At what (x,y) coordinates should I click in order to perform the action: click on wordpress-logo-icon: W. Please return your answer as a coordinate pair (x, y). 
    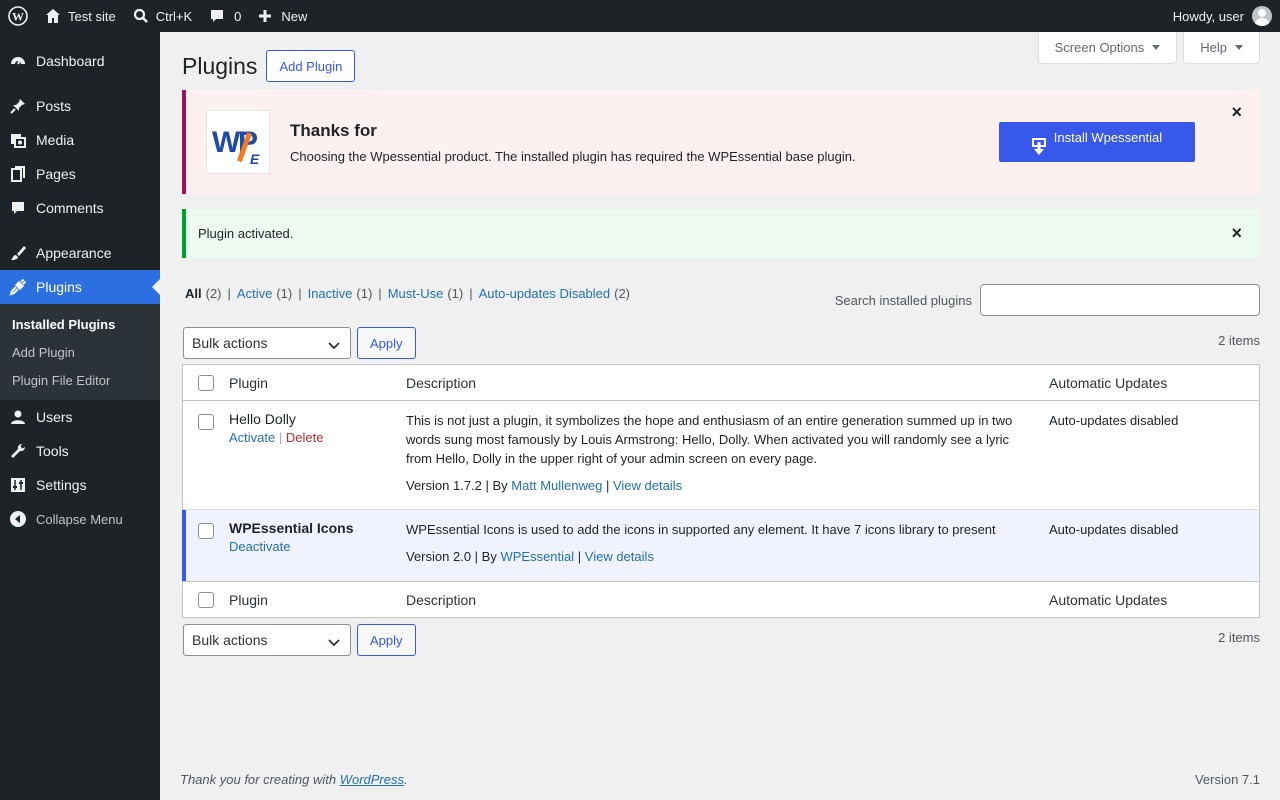
    Looking at the image, I should click on (18, 16).